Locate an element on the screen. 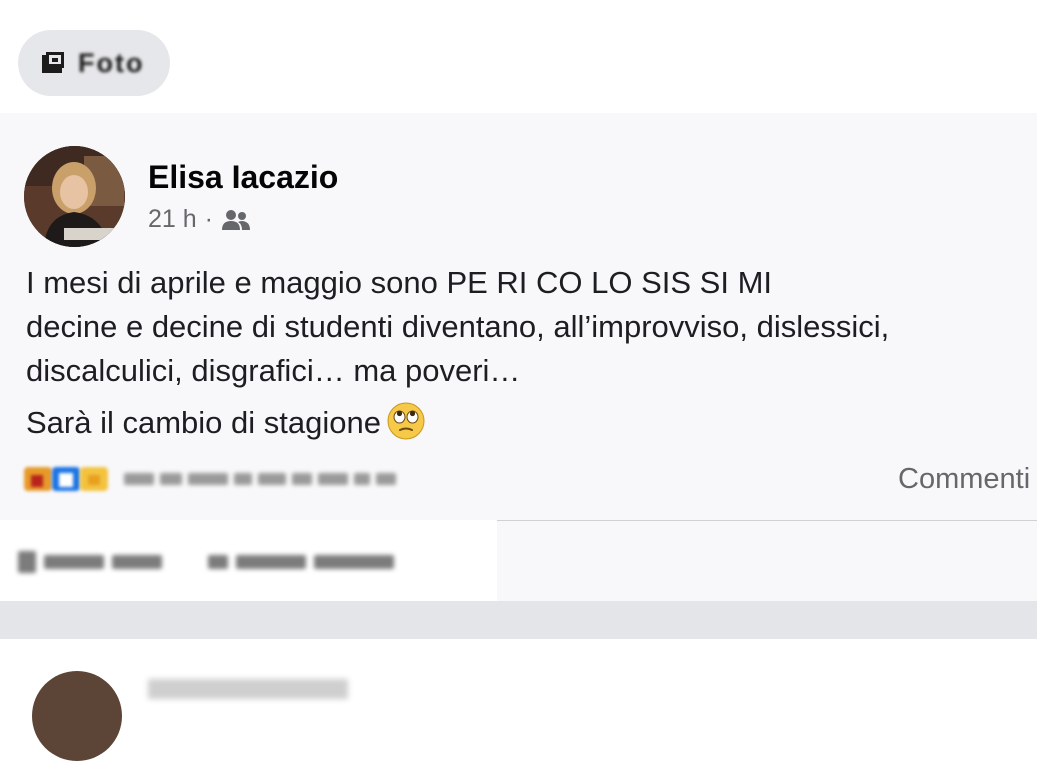  post-text-line: Sarà il cambio di stagione is located at coordinates (203, 422).